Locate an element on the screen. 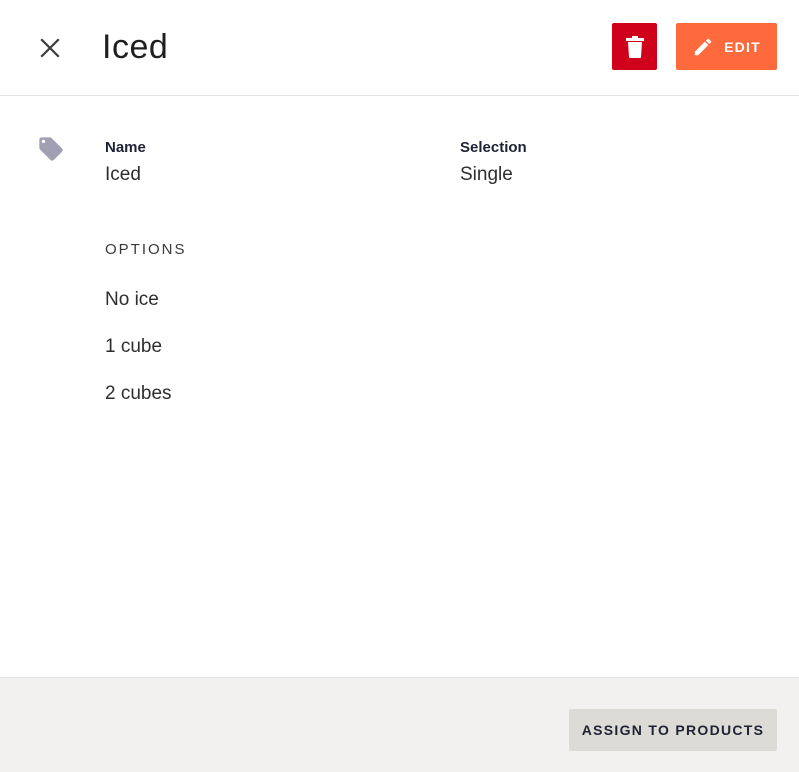  close-button is located at coordinates (50, 48).